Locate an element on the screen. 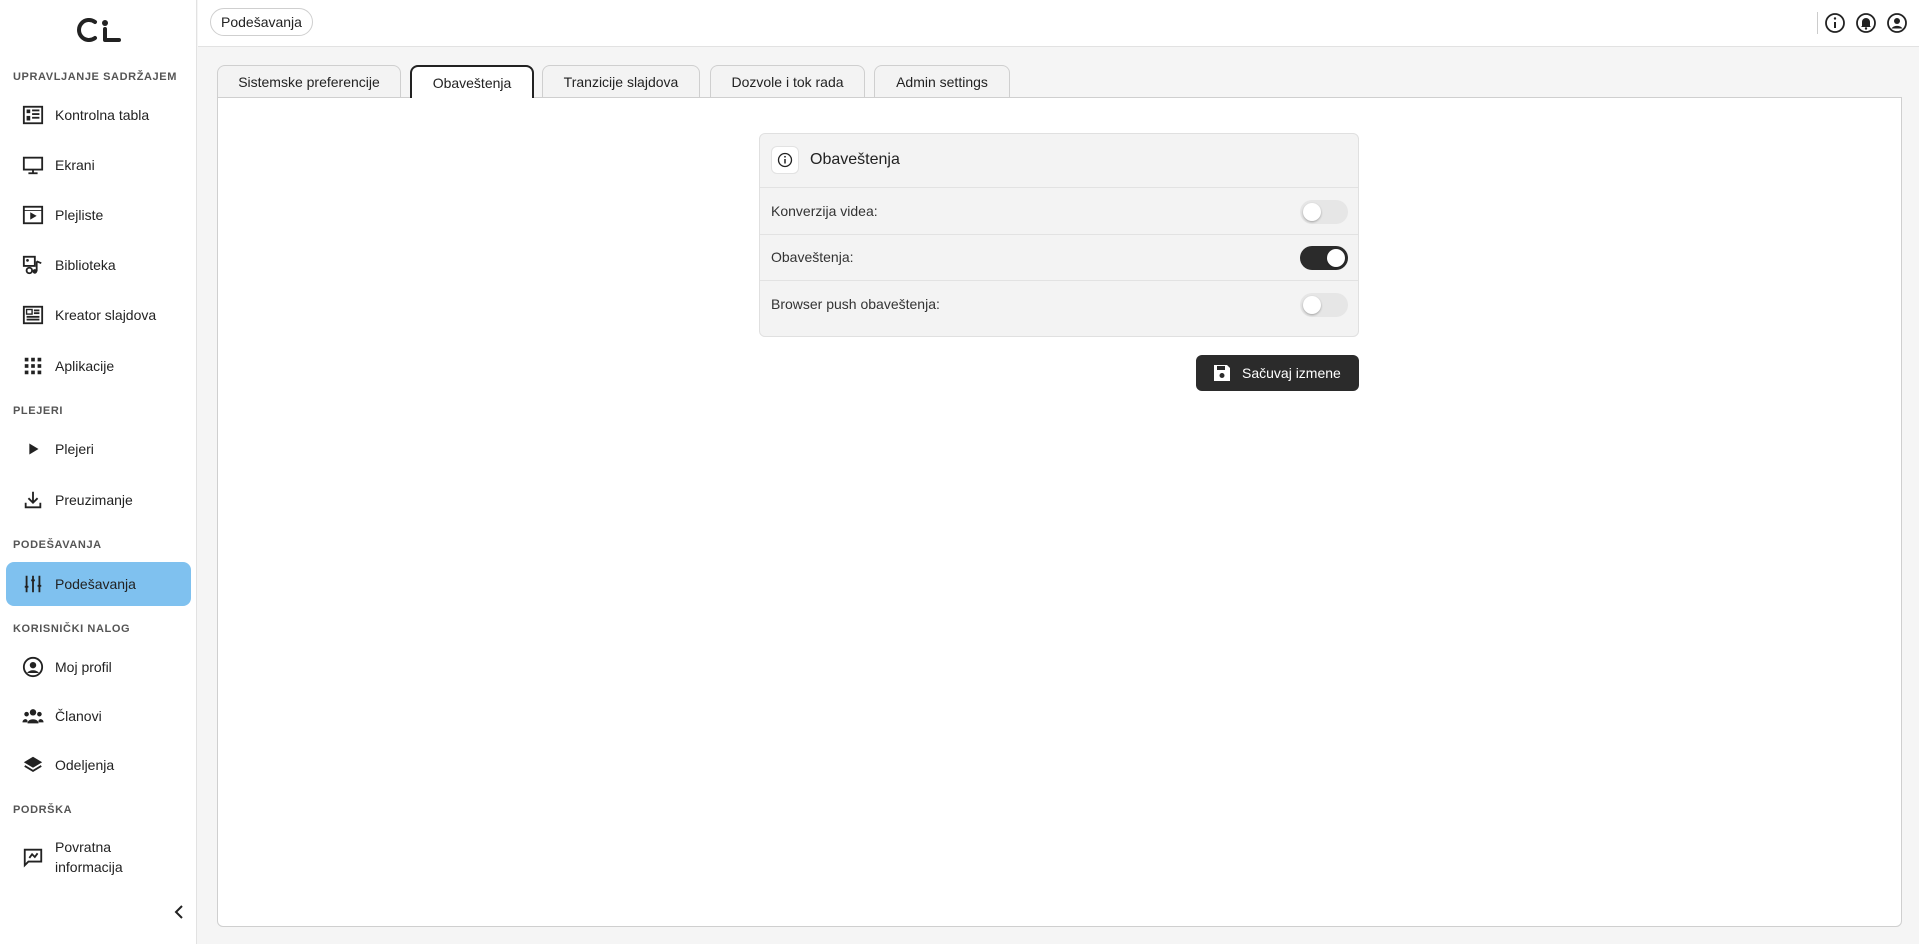 This screenshot has height=944, width=1919. sidebar-item-slide-creator: Kreator slajdova is located at coordinates (98, 315).